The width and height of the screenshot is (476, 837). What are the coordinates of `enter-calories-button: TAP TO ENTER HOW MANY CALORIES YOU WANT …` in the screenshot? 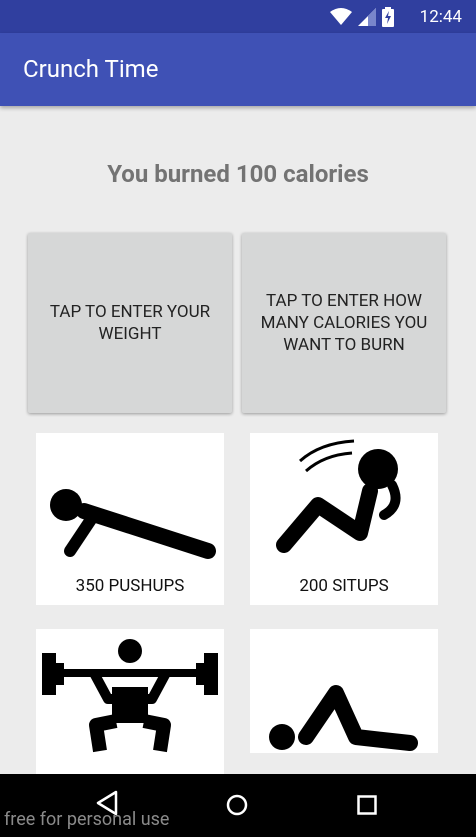 It's located at (344, 323).